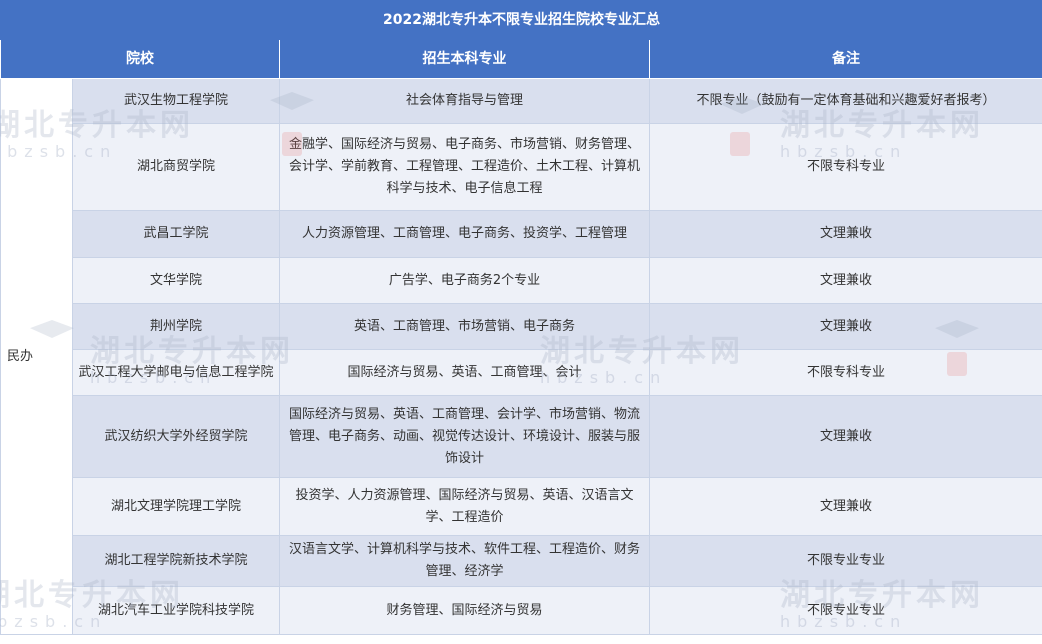 This screenshot has width=1042, height=644. What do you see at coordinates (176, 436) in the screenshot?
I see `school-cell: 武汉纺织大学外经贸学院` at bounding box center [176, 436].